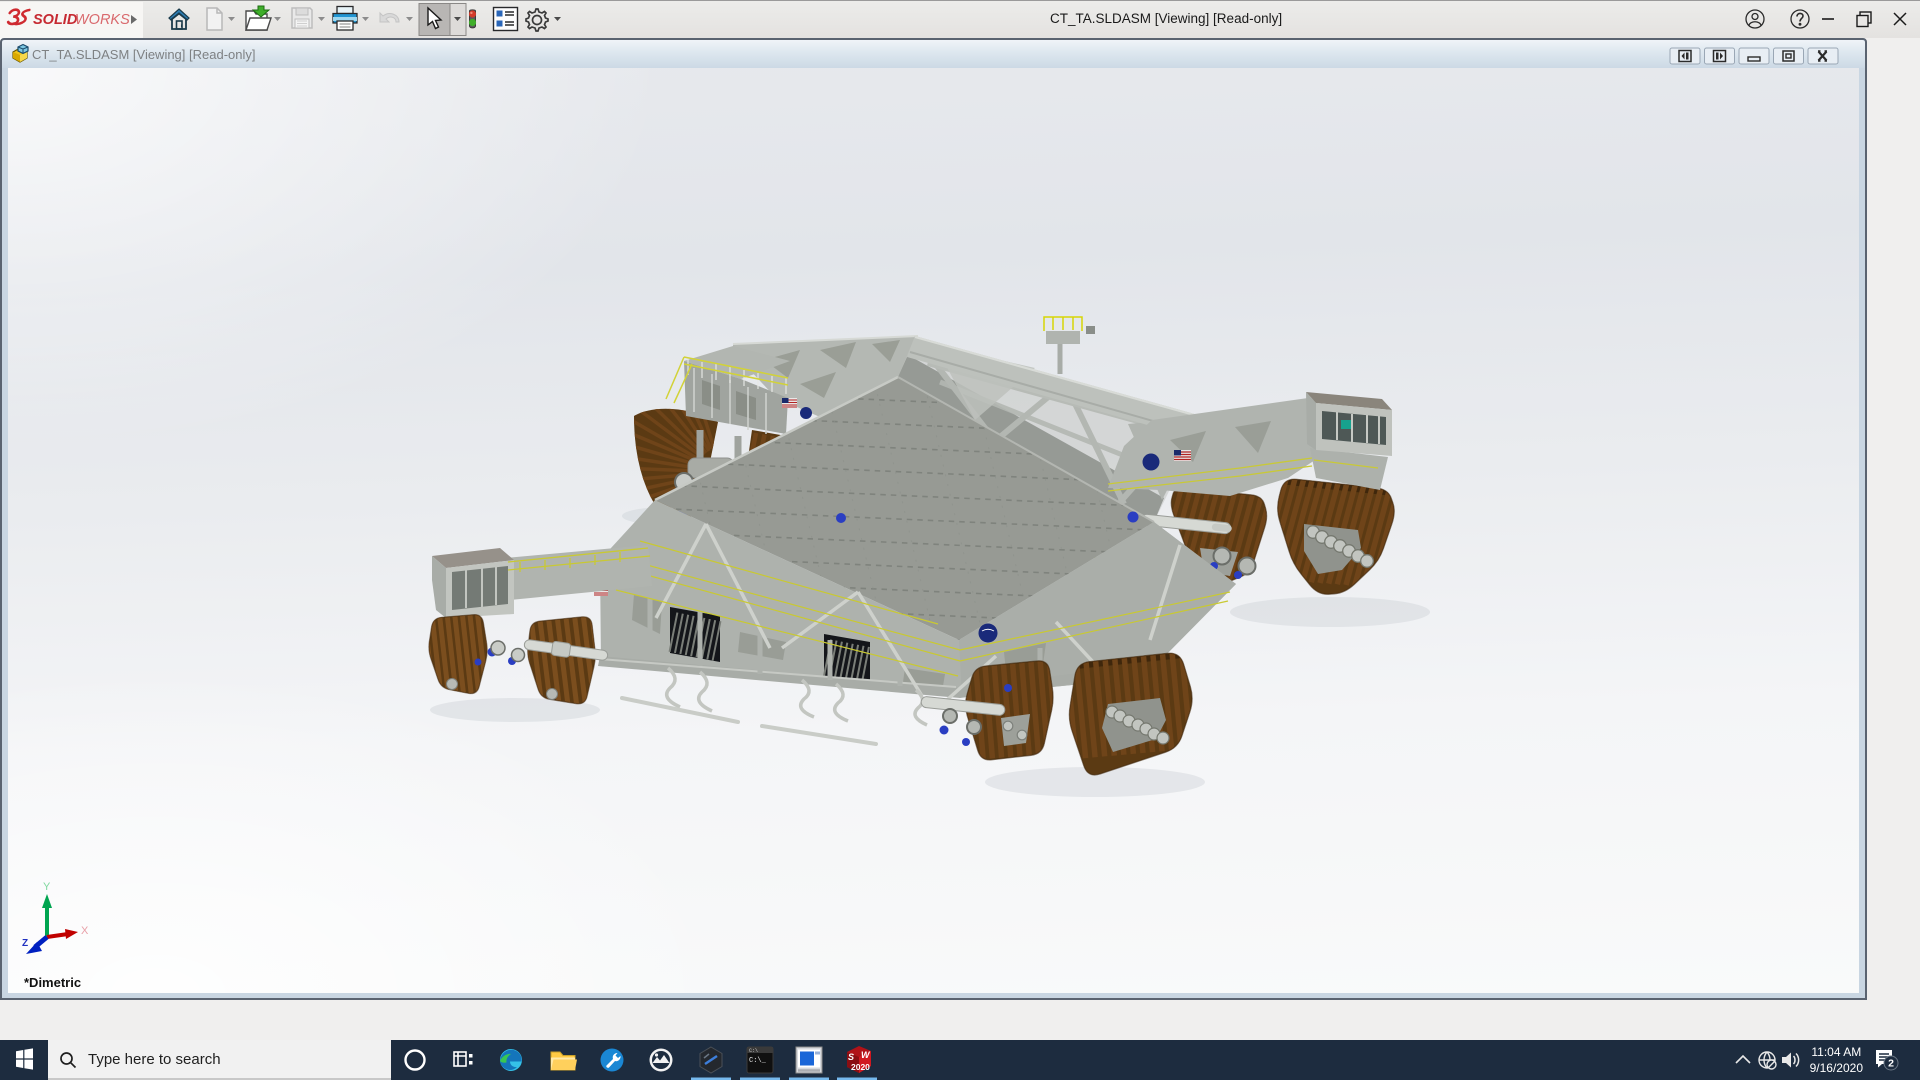 The height and width of the screenshot is (1080, 1920). Describe the element at coordinates (85, 931) in the screenshot. I see `svg-text: X` at that location.